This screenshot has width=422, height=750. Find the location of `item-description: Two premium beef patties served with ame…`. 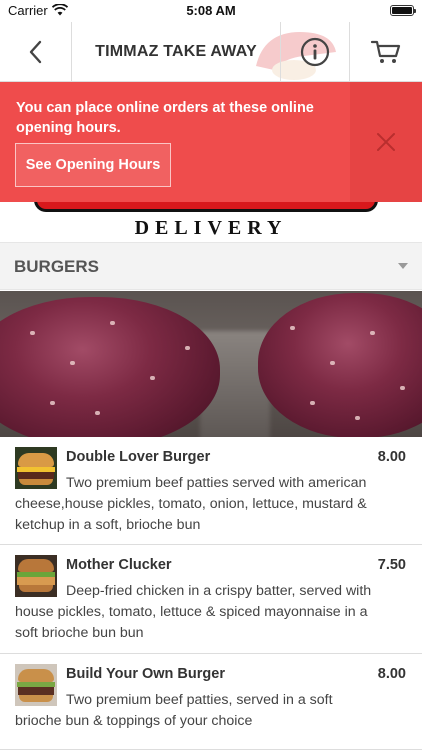

item-description: Two premium beef patties served with ame… is located at coordinates (191, 504).